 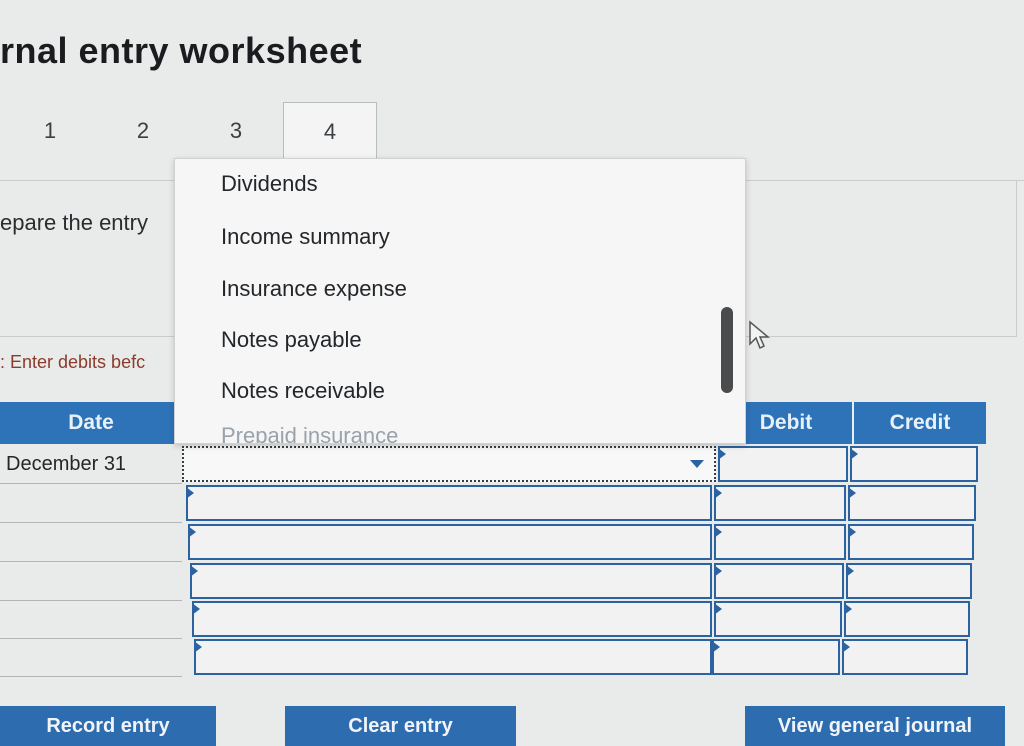 What do you see at coordinates (314, 289) in the screenshot?
I see `dropdown-option: Insurance expense` at bounding box center [314, 289].